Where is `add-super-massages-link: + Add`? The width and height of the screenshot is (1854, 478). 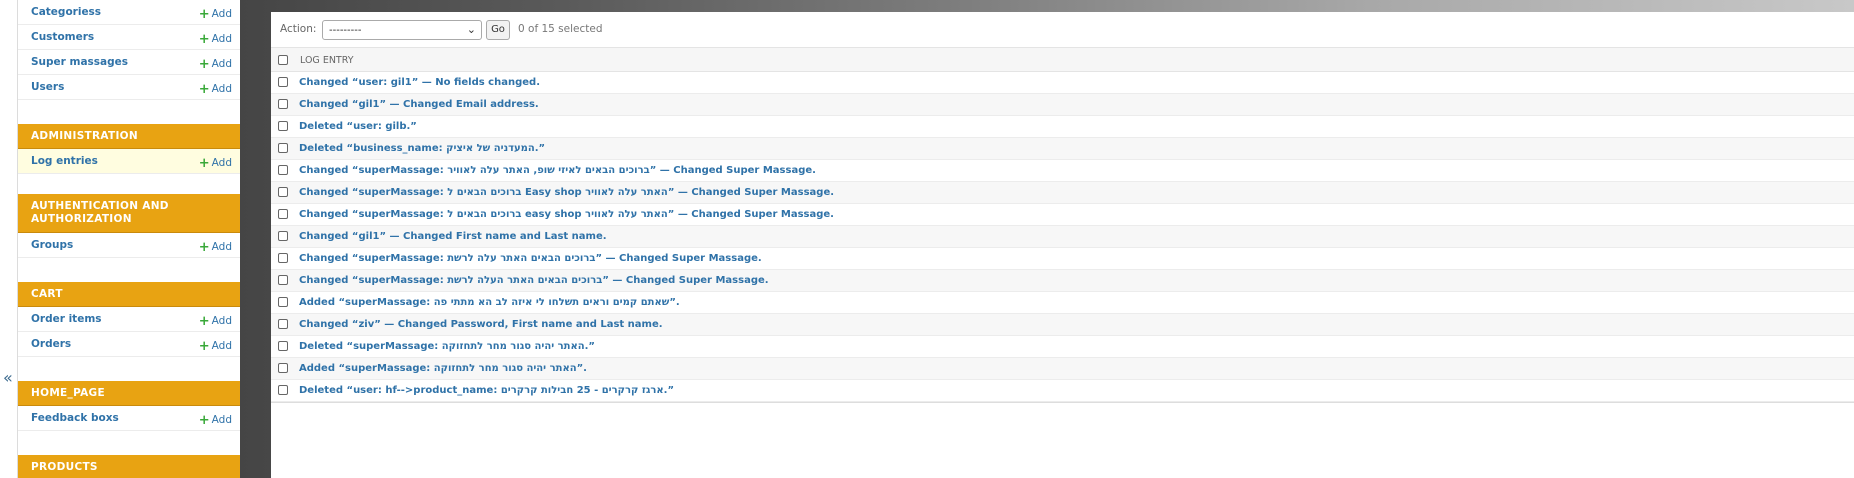
add-super-massages-link: + Add is located at coordinates (215, 64).